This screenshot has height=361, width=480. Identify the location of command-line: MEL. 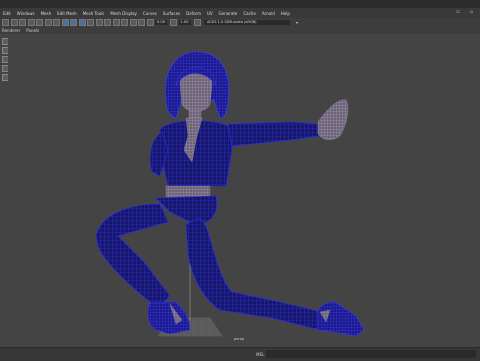
(240, 354).